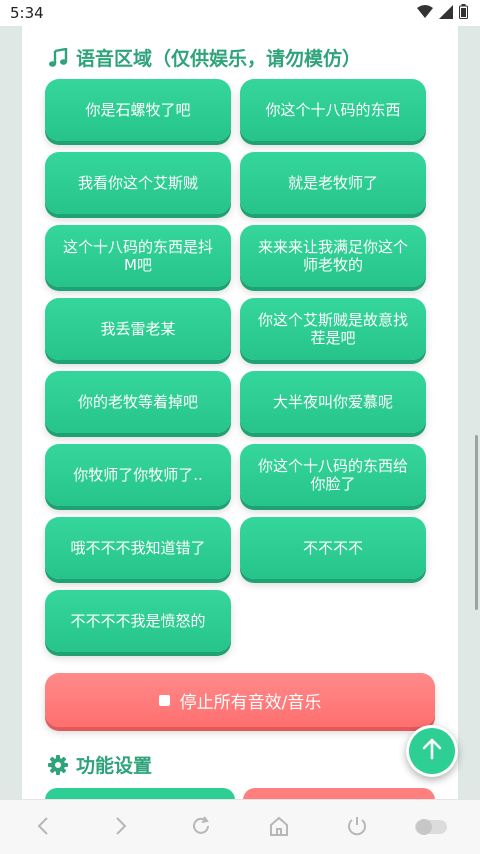 The height and width of the screenshot is (854, 480). What do you see at coordinates (219, 59) in the screenshot?
I see `voice-section-title: 语音区域（仅供娱乐，请勿模仿）` at bounding box center [219, 59].